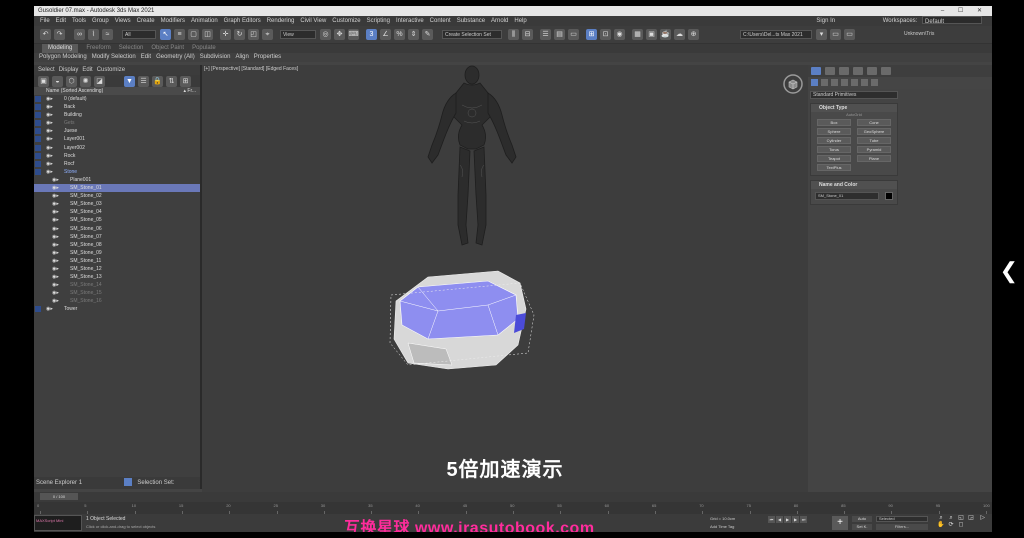 The width and height of the screenshot is (1024, 538). What do you see at coordinates (941, 525) in the screenshot?
I see `pan-icon: ✋` at bounding box center [941, 525].